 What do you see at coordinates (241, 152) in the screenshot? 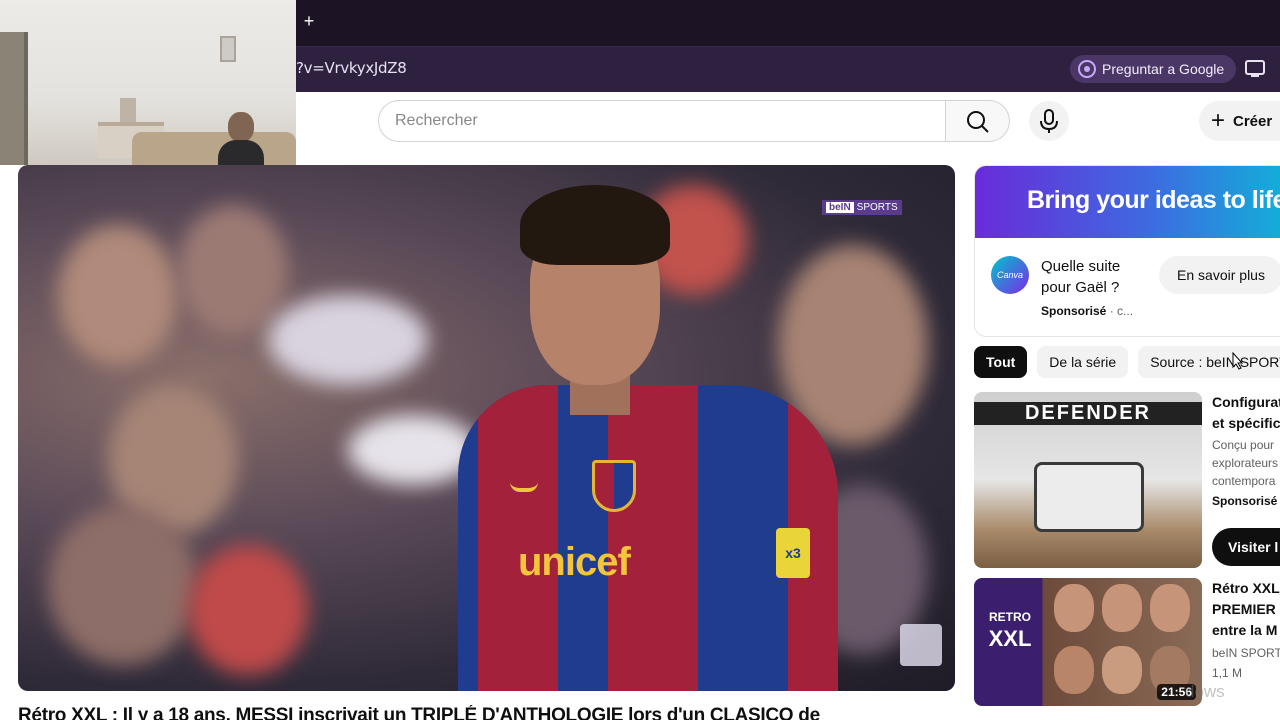
I see `webcam-person-body` at bounding box center [241, 152].